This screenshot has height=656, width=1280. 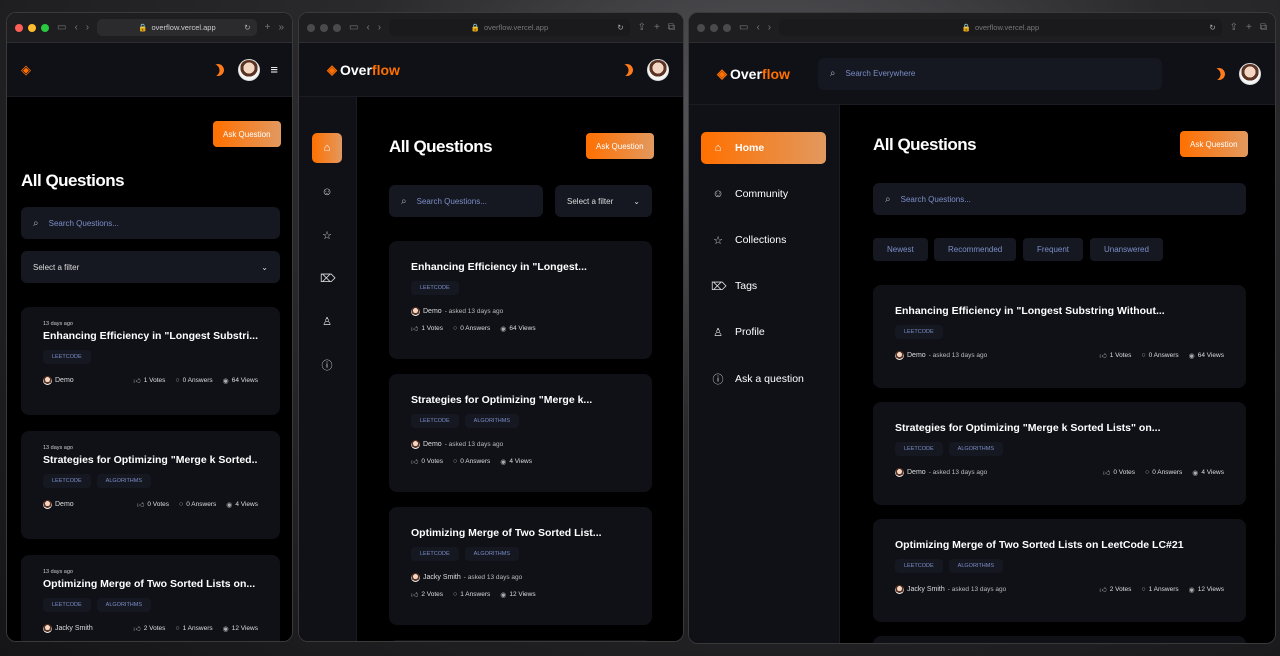 What do you see at coordinates (327, 321) in the screenshot?
I see `sidebar-item-profile: ♙` at bounding box center [327, 321].